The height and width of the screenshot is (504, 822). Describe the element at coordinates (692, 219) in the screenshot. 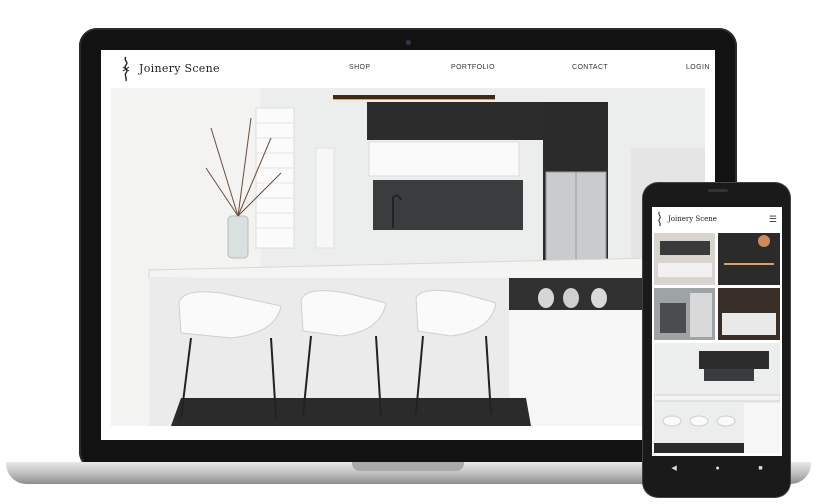

I see `phone-logo-text: Joinery Scene` at that location.